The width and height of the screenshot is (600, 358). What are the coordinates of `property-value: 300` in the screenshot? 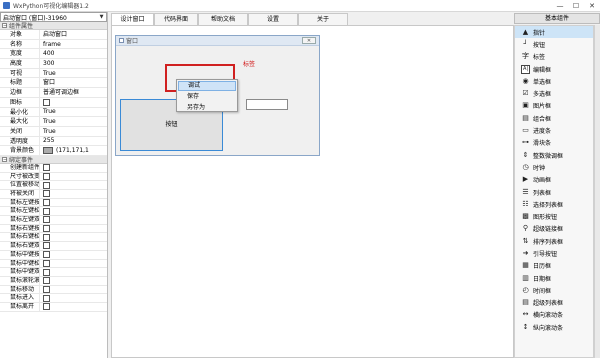 It's located at (73, 63).